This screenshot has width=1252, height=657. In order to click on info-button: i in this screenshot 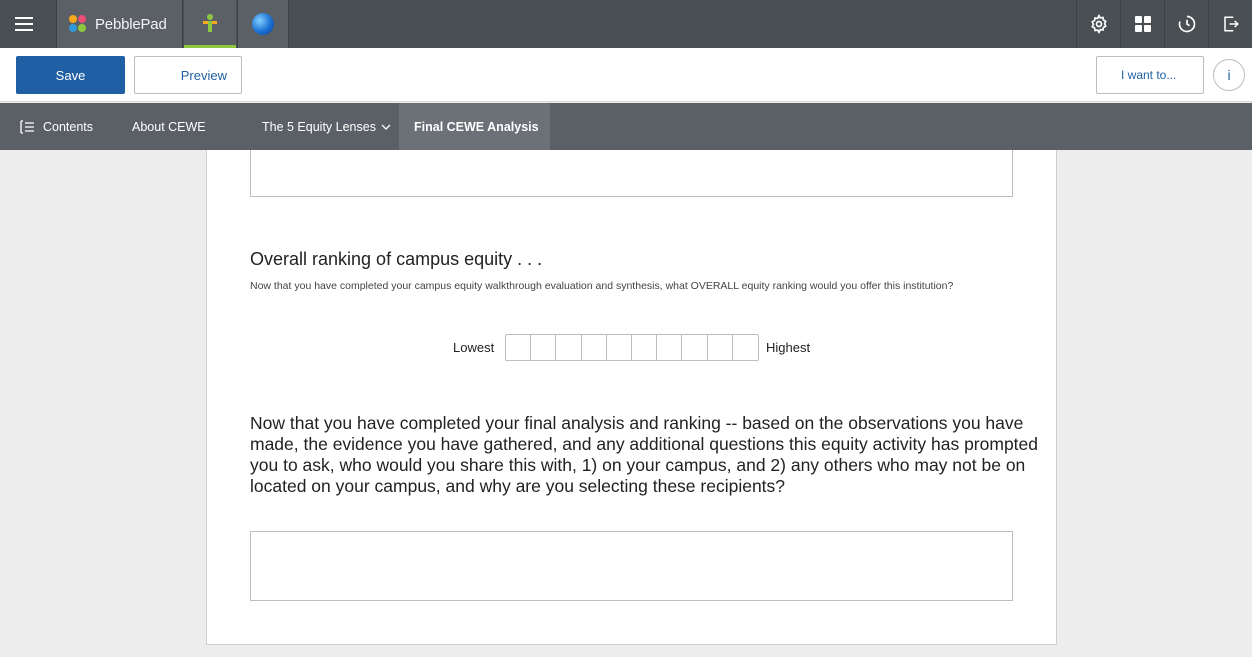, I will do `click(1229, 75)`.